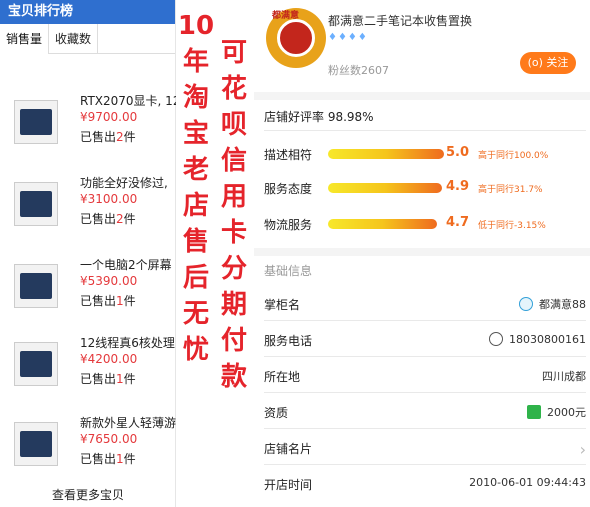 This screenshot has width=590, height=507. What do you see at coordinates (87, 12) in the screenshot?
I see `ranking-title: 宝贝排行榜` at bounding box center [87, 12].